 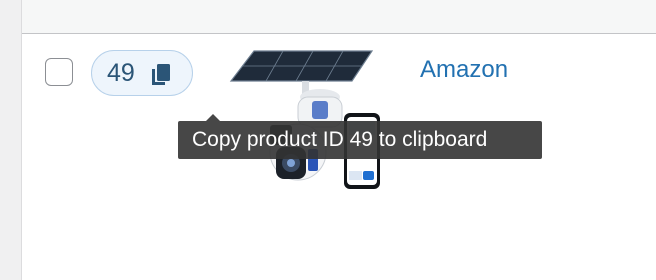 I want to click on copy-id-tooltip: Copy product ID 49 to clipboard, so click(x=360, y=140).